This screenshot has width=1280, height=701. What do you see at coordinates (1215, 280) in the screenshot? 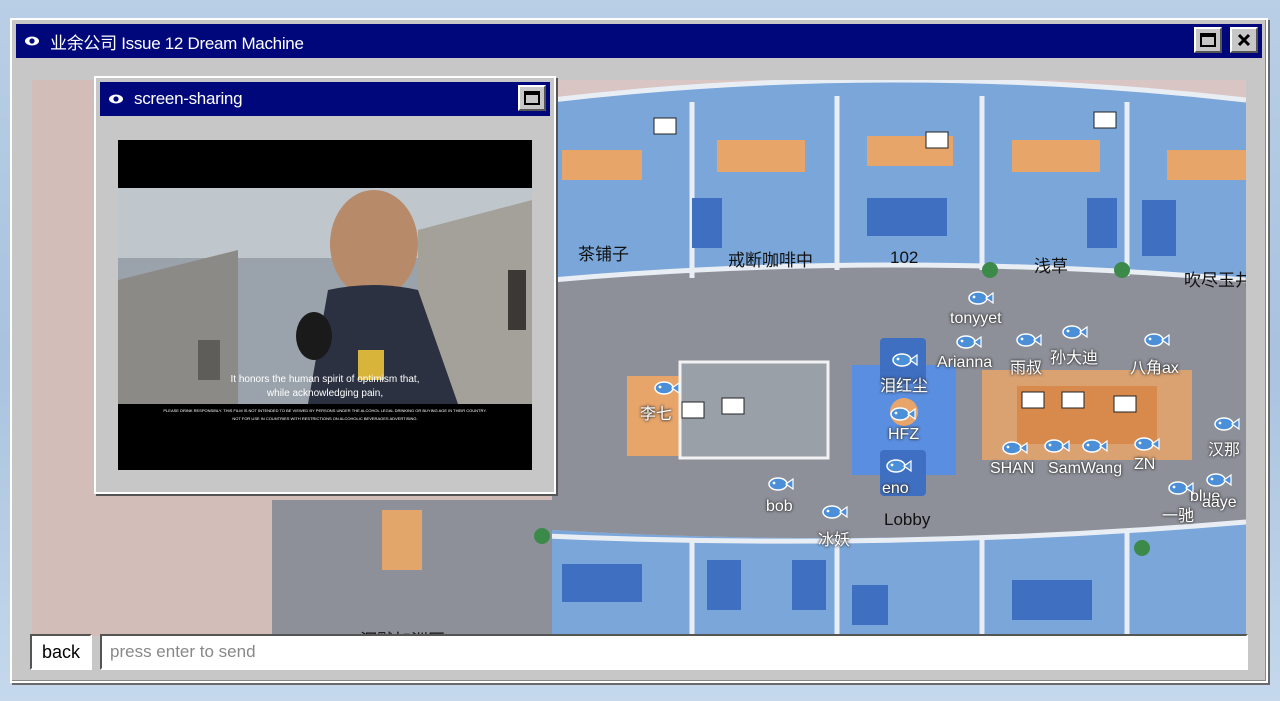
I see `room-label-yujing: 吹尽玉井` at bounding box center [1215, 280].